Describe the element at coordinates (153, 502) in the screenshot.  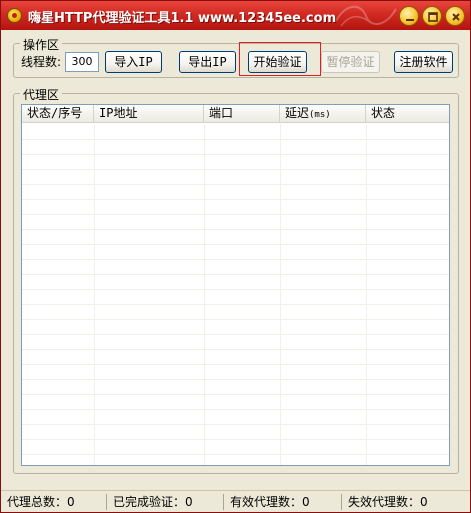
I see `status-done: 已完成验证：0` at that location.